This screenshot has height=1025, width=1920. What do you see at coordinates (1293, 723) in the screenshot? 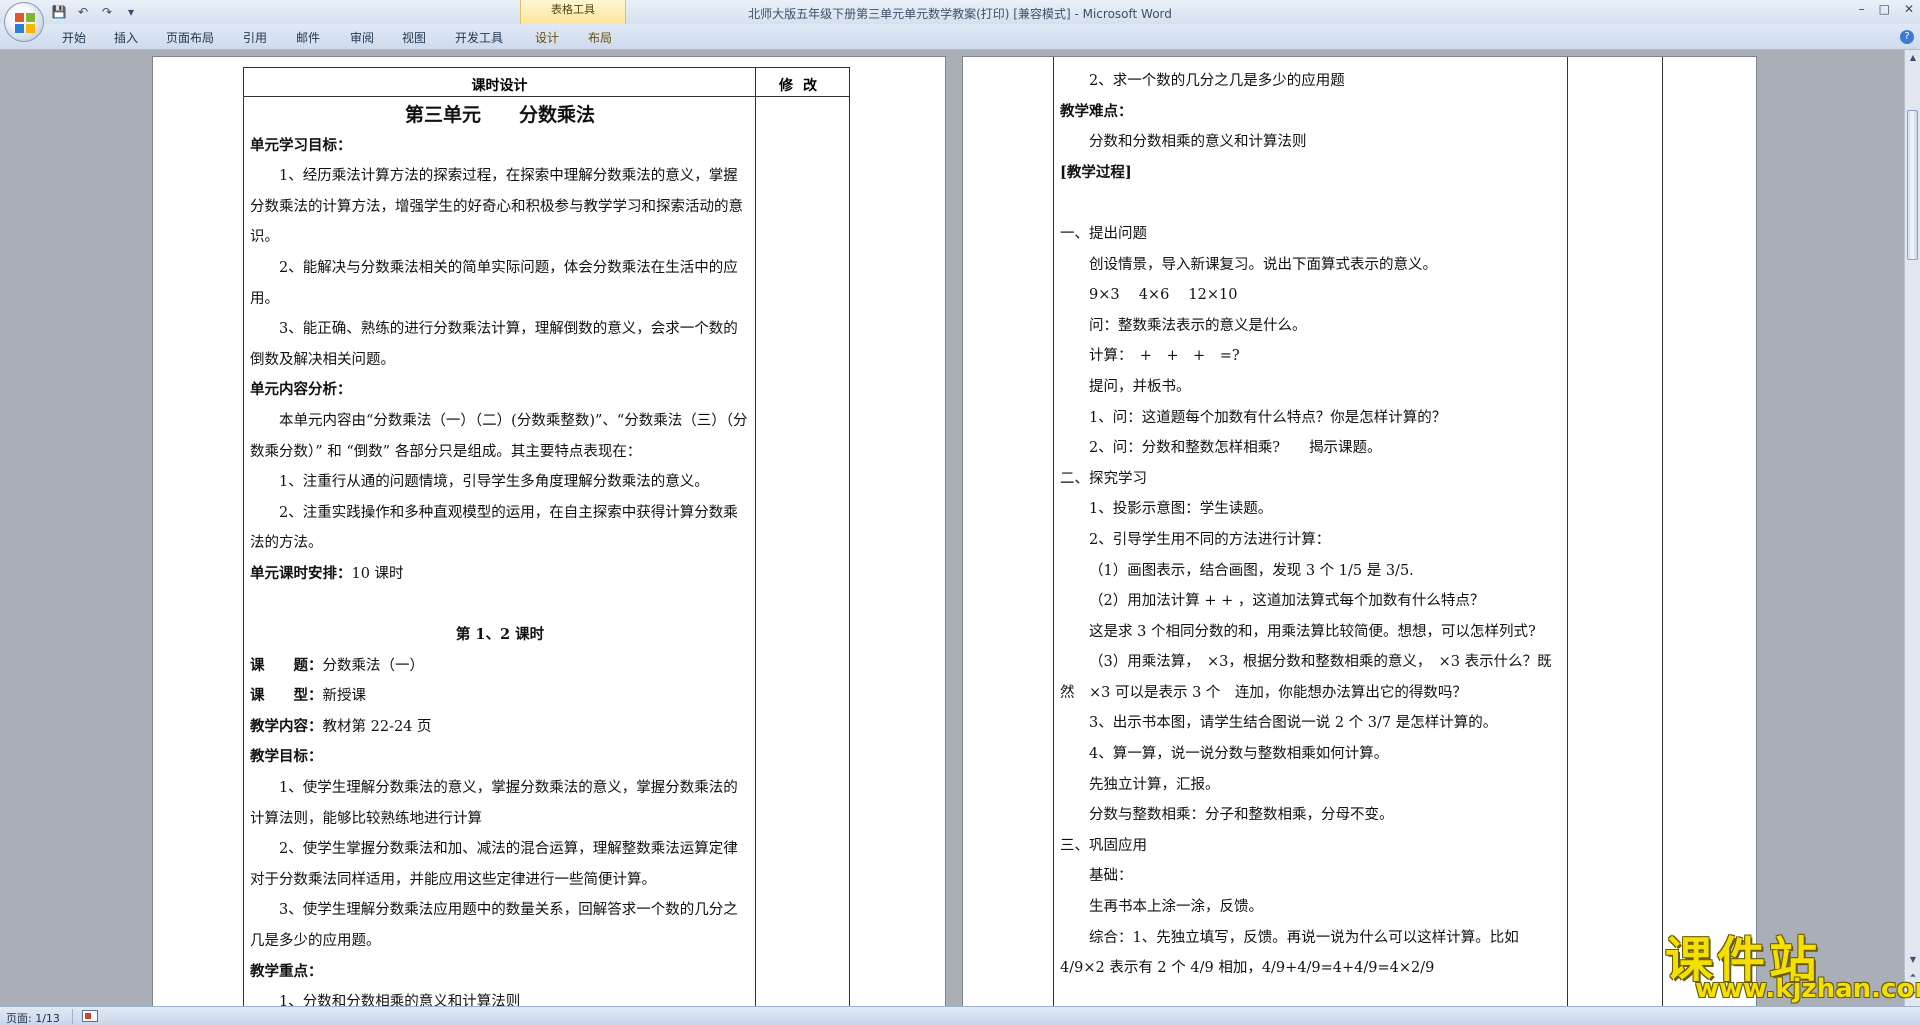
I see `process-line: 3、出示书本图，请学生结合图说一说 2 个 3/7 是怎样计算的。` at bounding box center [1293, 723].